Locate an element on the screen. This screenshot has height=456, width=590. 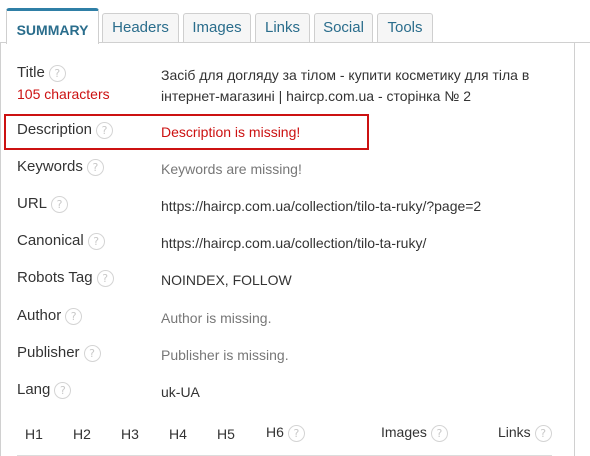
publisher-label: Publisher? is located at coordinates (59, 353).